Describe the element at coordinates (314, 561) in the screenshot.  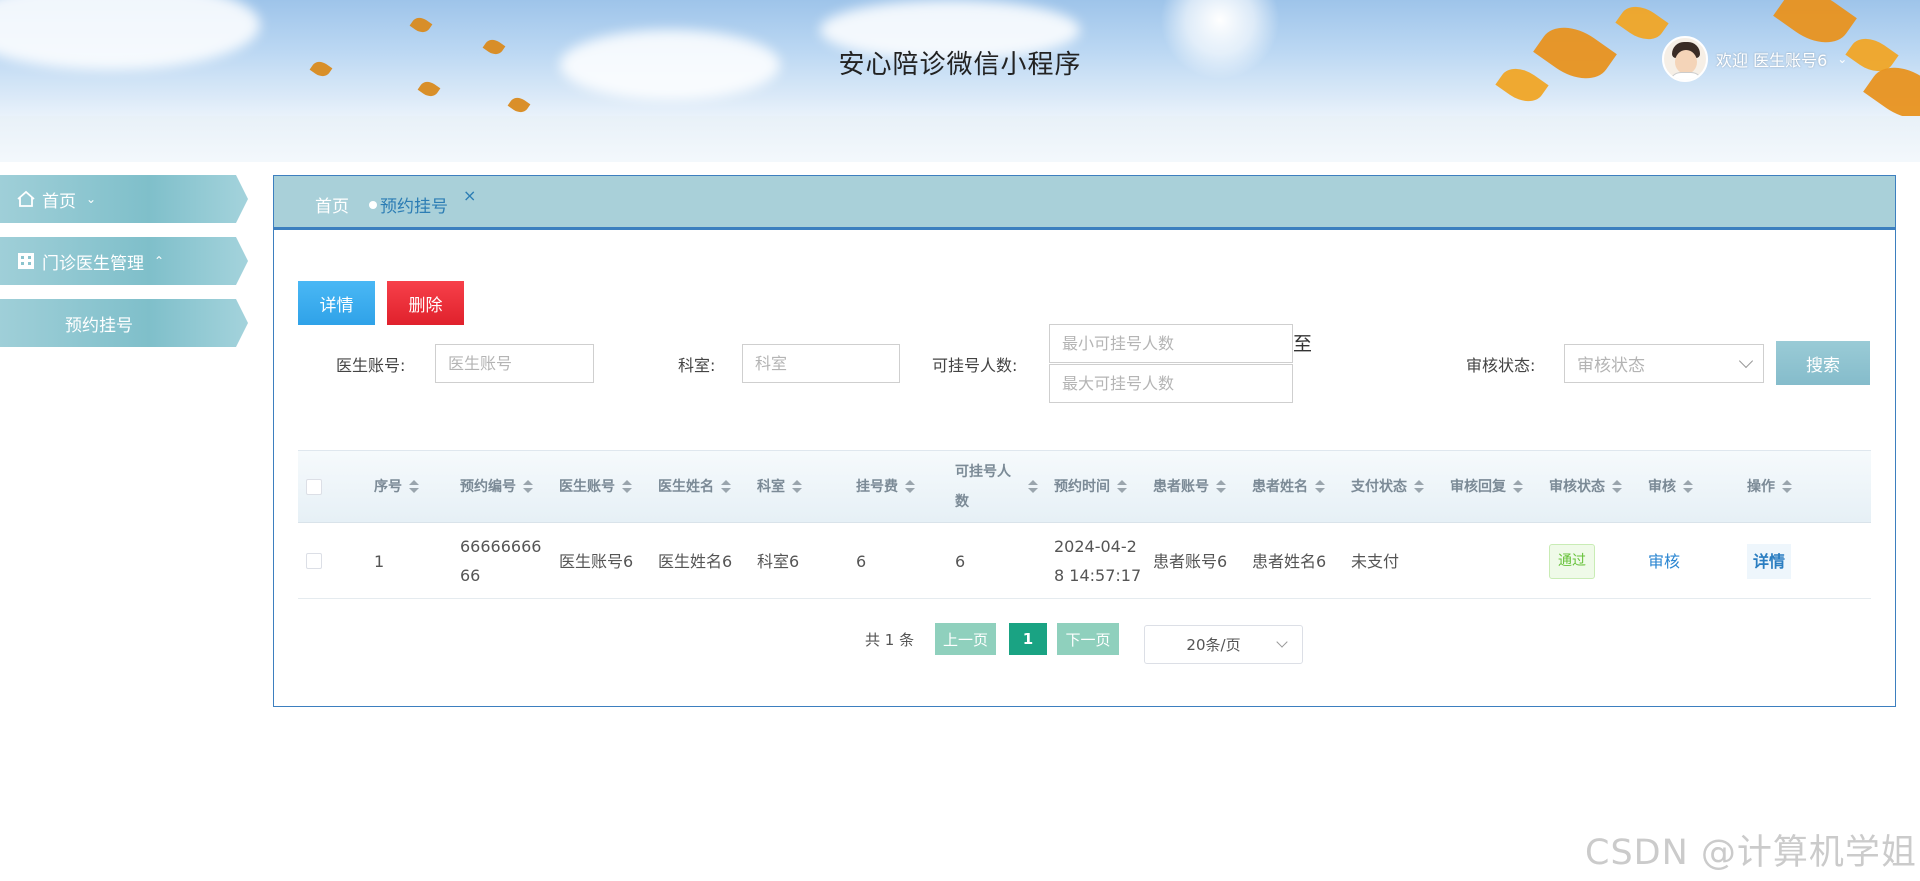
I see `row-checkbox` at that location.